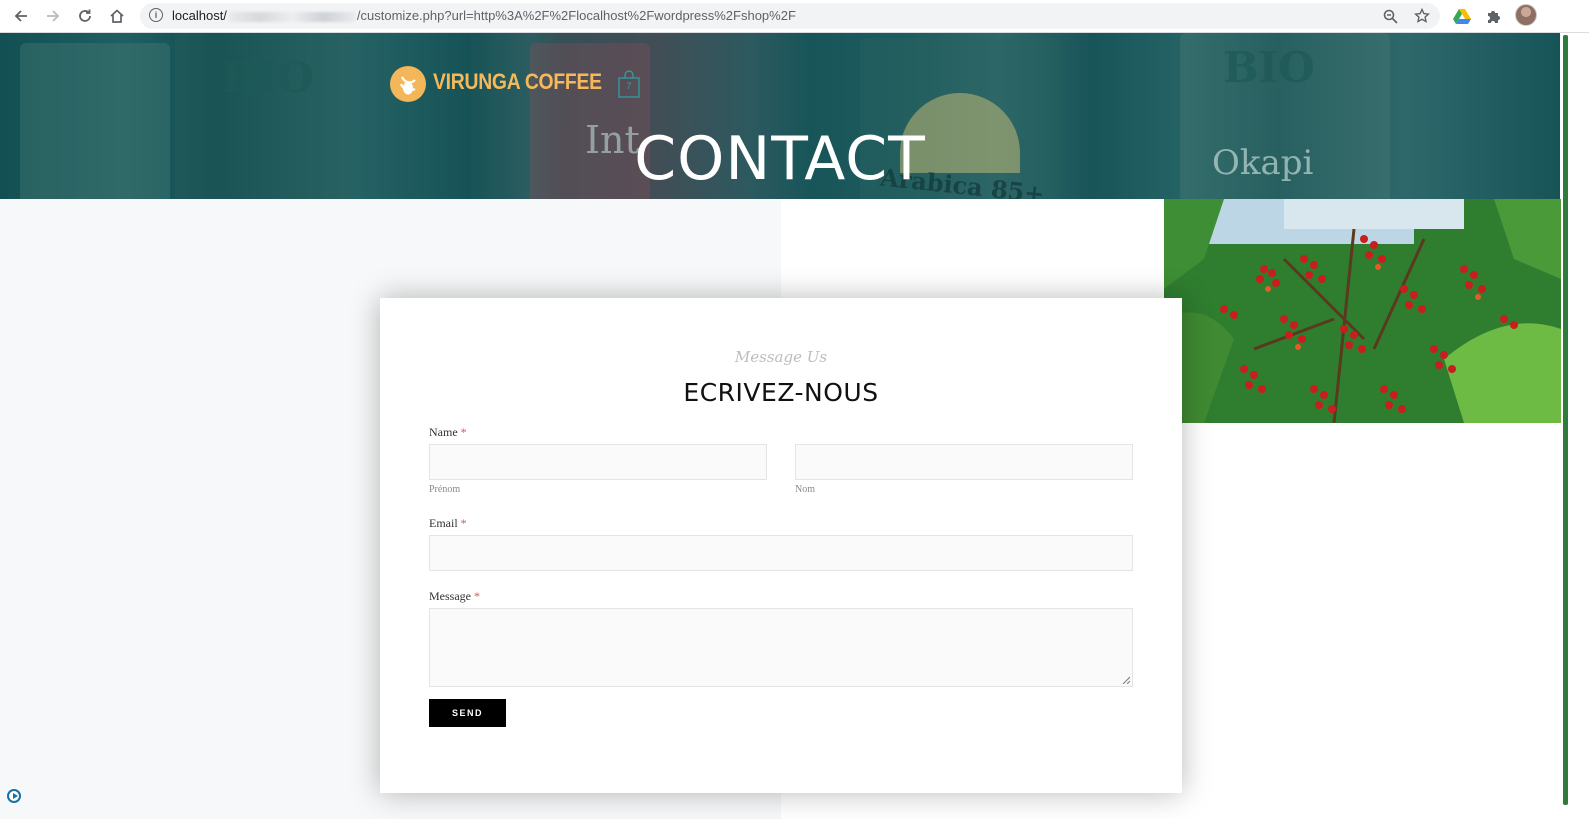 The image size is (1589, 819). I want to click on message-textarea, so click(781, 647).